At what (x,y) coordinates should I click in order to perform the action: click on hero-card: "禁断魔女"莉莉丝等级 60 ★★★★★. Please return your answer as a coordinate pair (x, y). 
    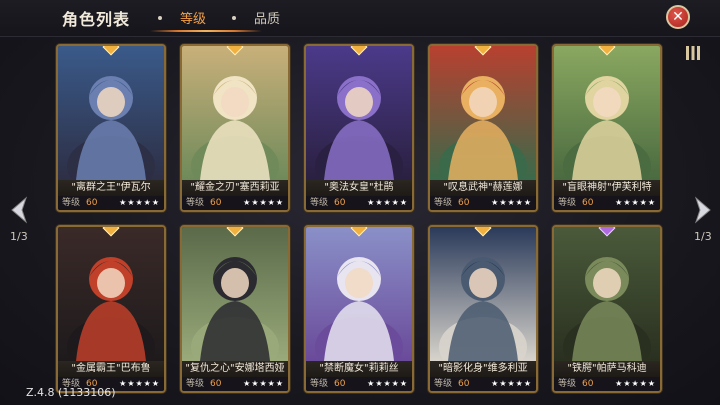
    Looking at the image, I should click on (359, 309).